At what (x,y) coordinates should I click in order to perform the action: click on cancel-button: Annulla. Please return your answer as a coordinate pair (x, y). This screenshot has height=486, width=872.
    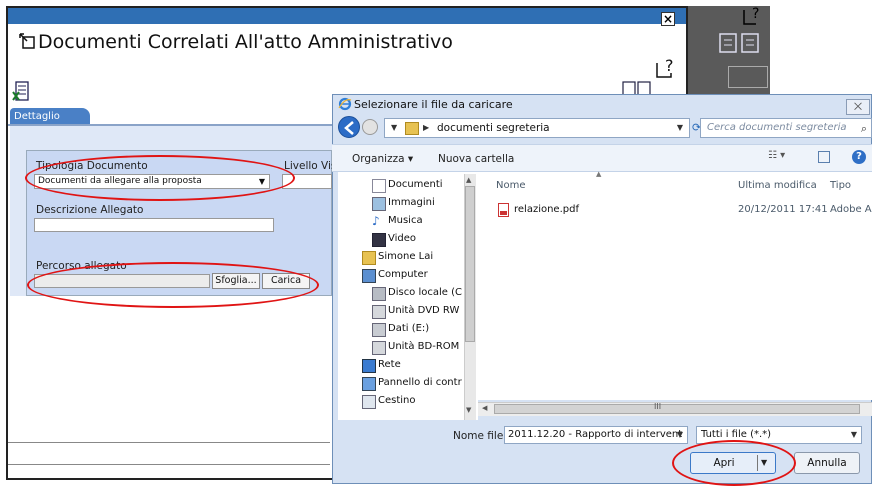
    Looking at the image, I should click on (827, 463).